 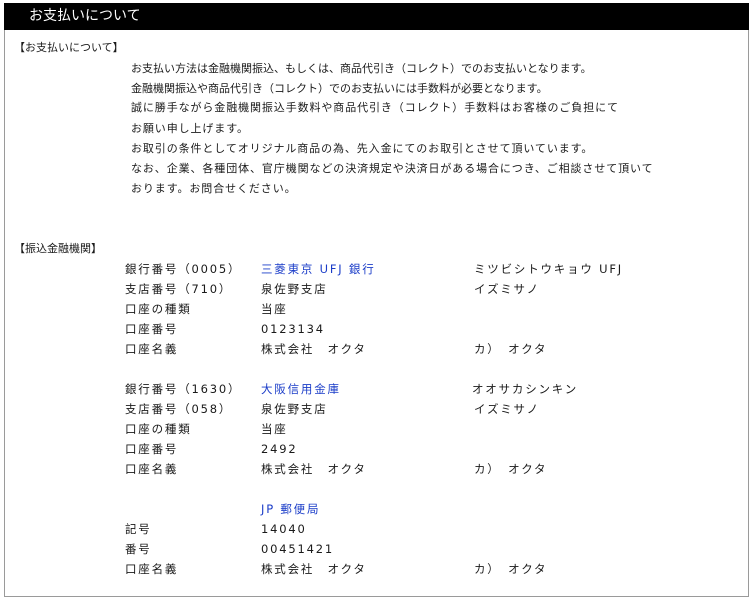 I want to click on payment-line-4: お願い申し上げます。, so click(x=190, y=128).